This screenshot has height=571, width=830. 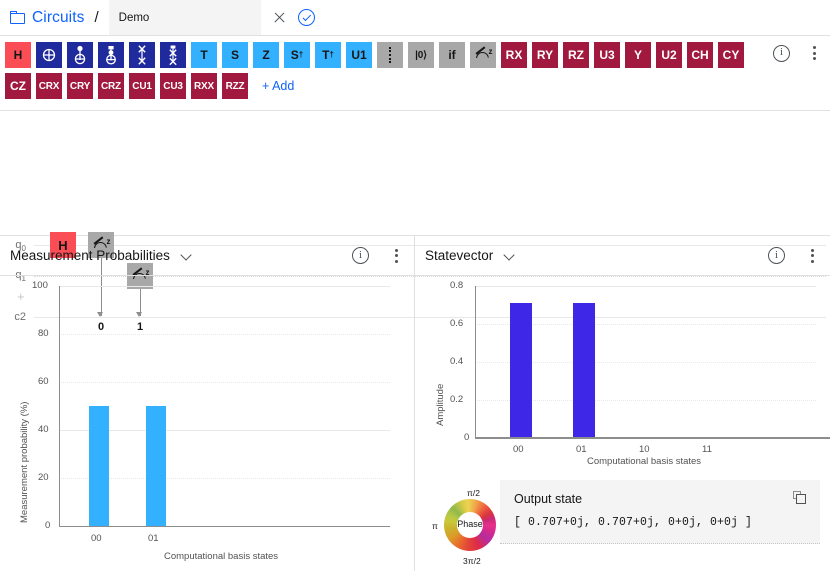 I want to click on phase-label-bottom: 3π/2, so click(x=472, y=561).